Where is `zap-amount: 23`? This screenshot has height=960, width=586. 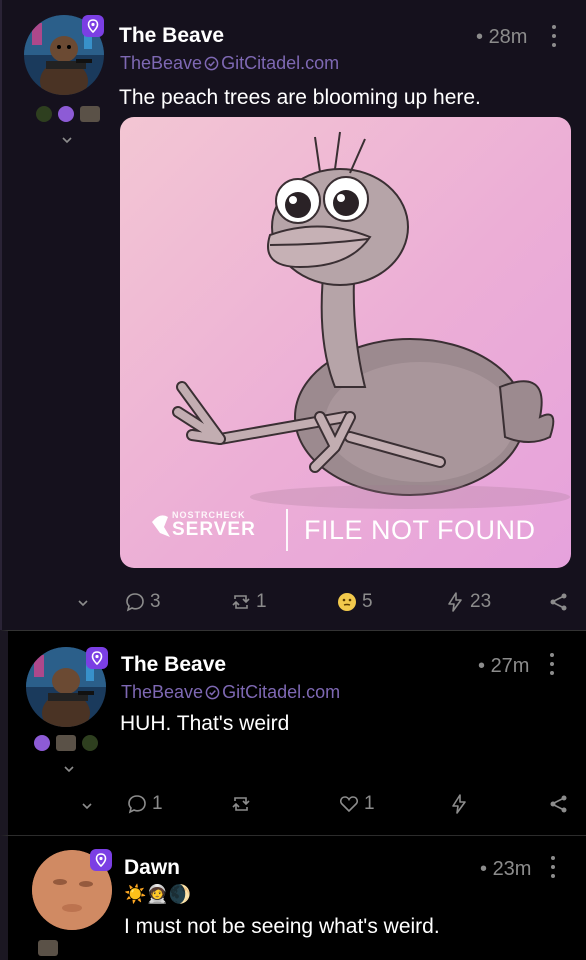
zap-amount: 23 is located at coordinates (481, 601).